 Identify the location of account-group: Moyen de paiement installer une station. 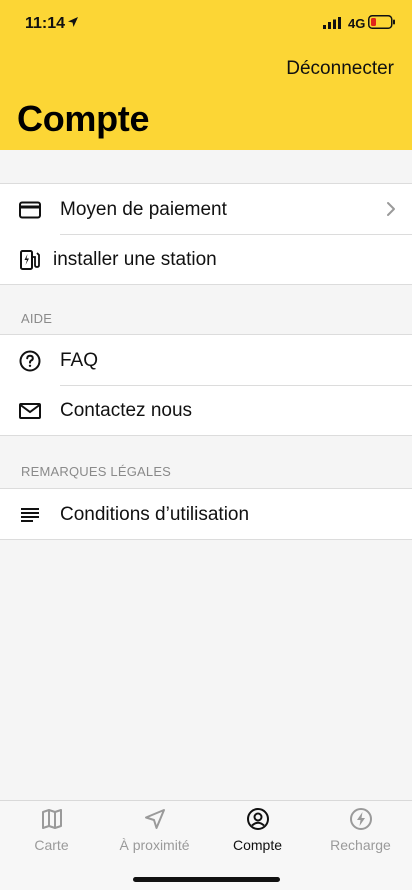
(206, 234).